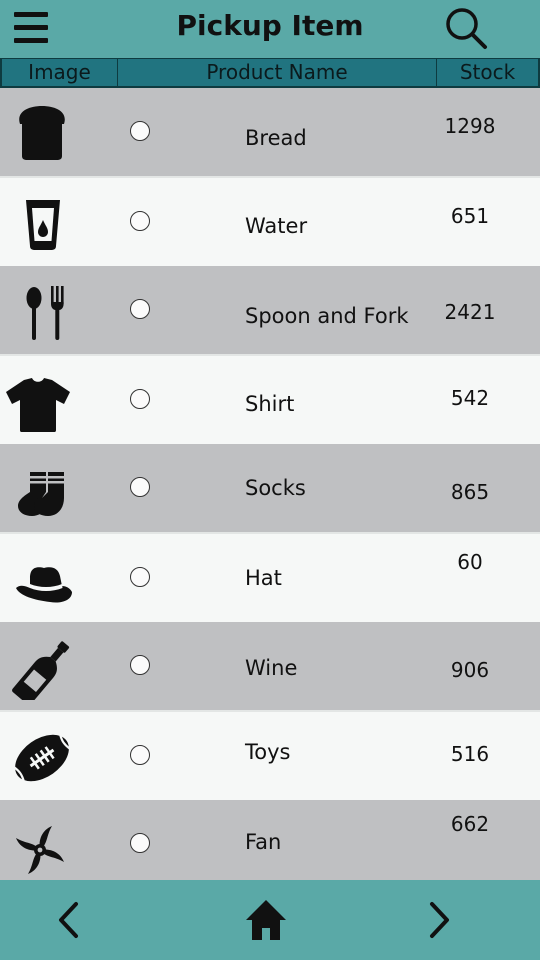  I want to click on product-name: Socks, so click(275, 488).